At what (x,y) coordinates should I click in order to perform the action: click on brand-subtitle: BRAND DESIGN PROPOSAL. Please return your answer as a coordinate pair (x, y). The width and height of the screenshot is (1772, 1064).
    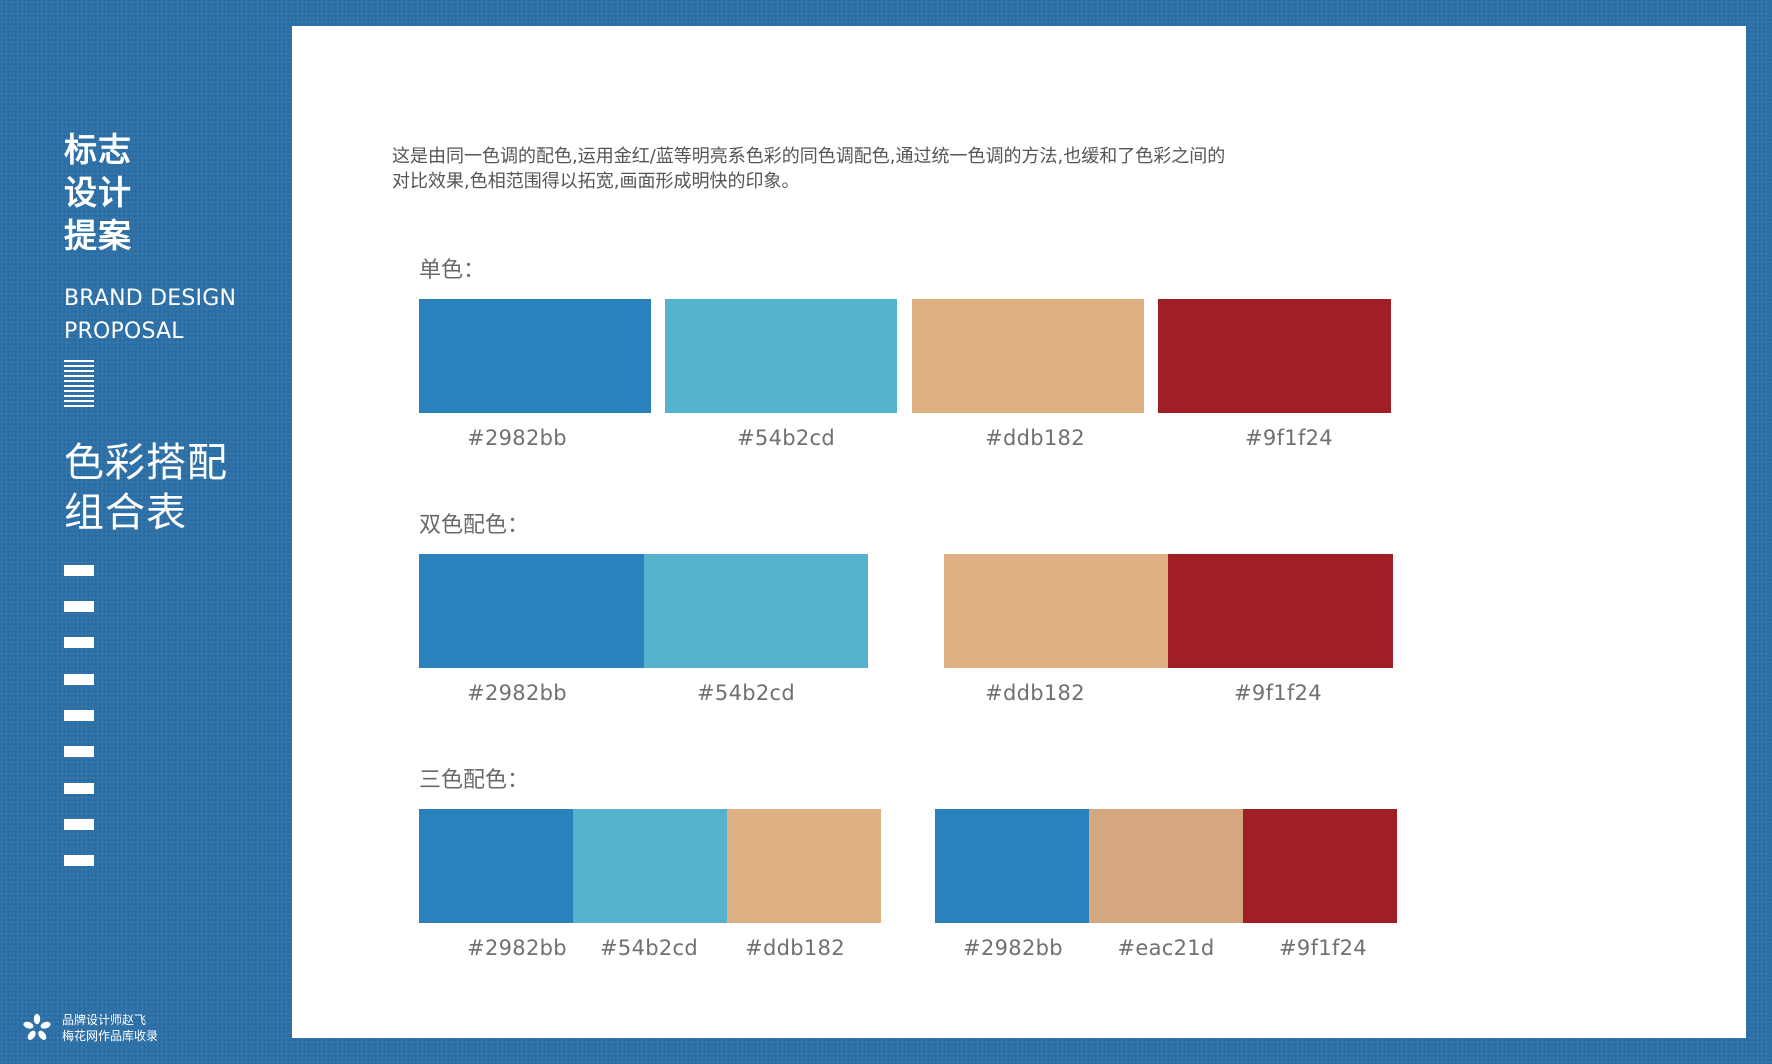
    Looking at the image, I should click on (150, 315).